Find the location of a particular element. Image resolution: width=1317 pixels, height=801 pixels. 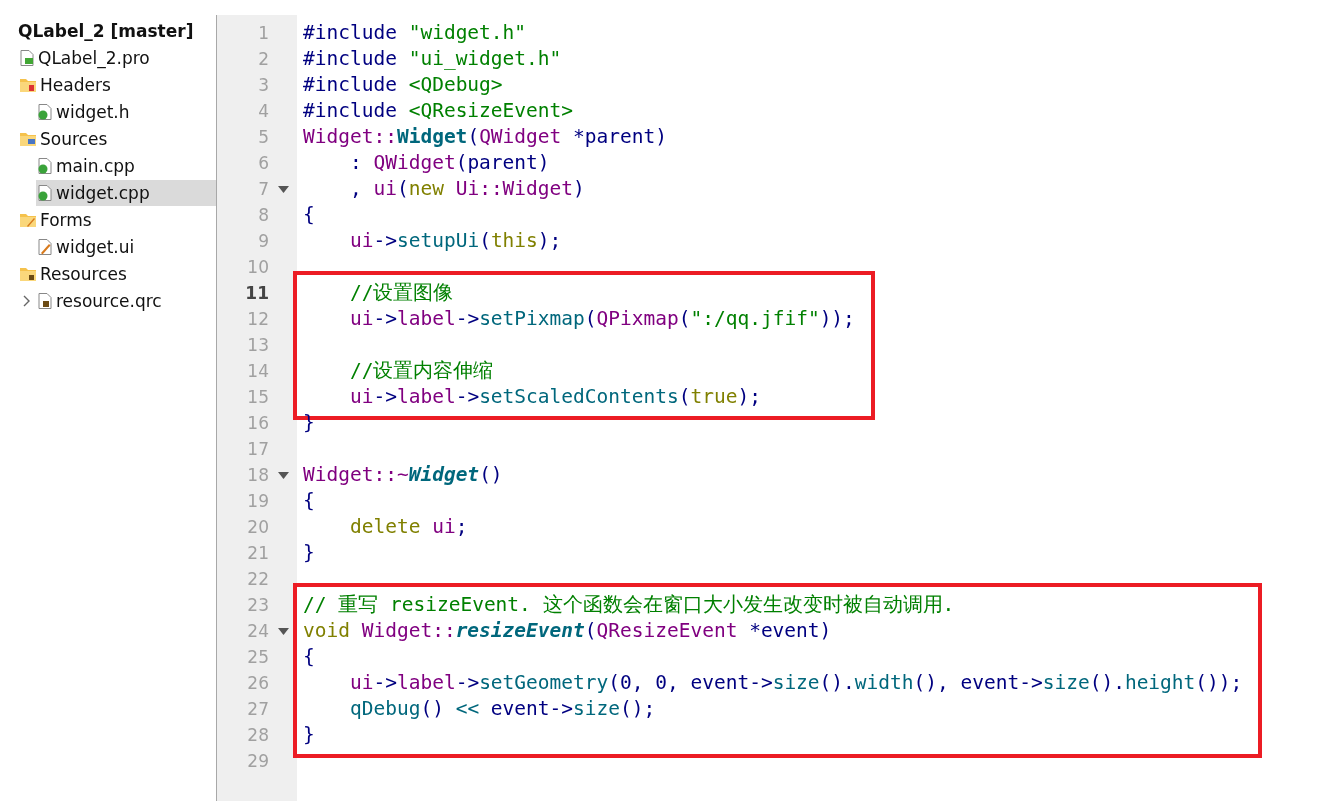

code-line: ui->label->setScaledContents(true); is located at coordinates (555, 397).